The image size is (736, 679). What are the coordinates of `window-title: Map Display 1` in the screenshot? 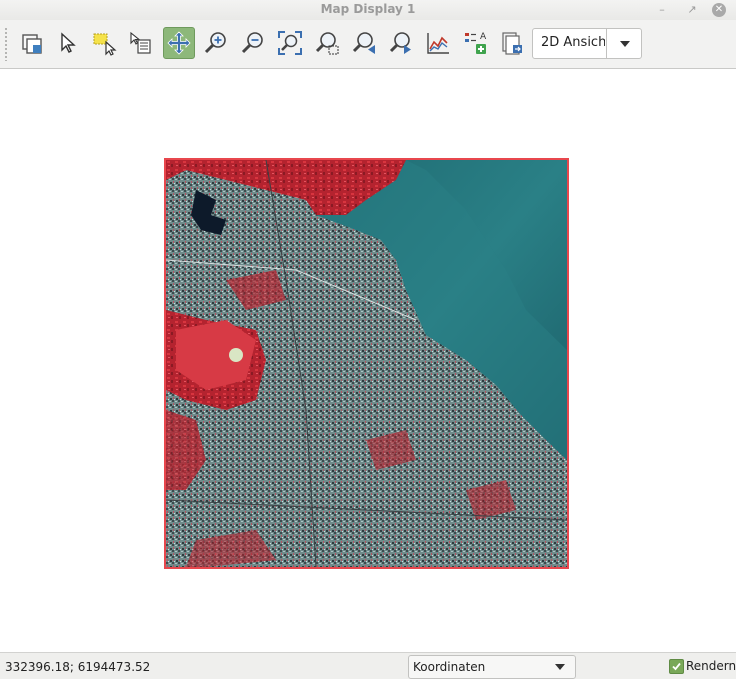 It's located at (368, 9).